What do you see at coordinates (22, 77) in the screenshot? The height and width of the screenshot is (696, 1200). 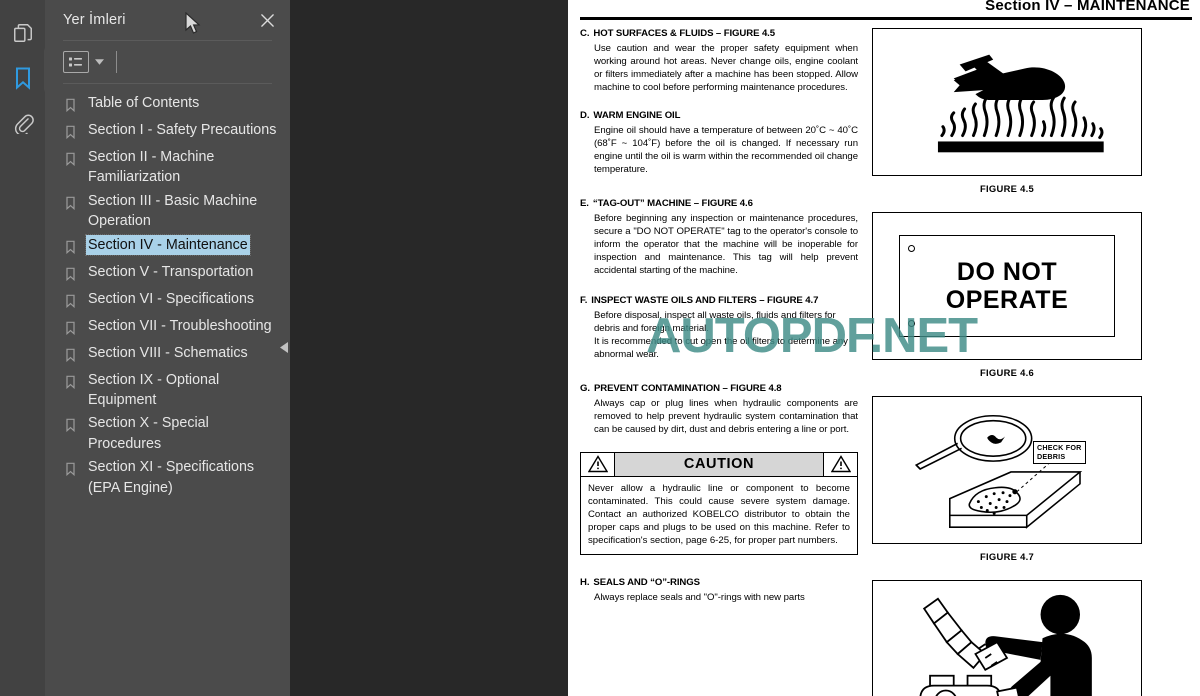 I see `bookmarks-icon` at bounding box center [22, 77].